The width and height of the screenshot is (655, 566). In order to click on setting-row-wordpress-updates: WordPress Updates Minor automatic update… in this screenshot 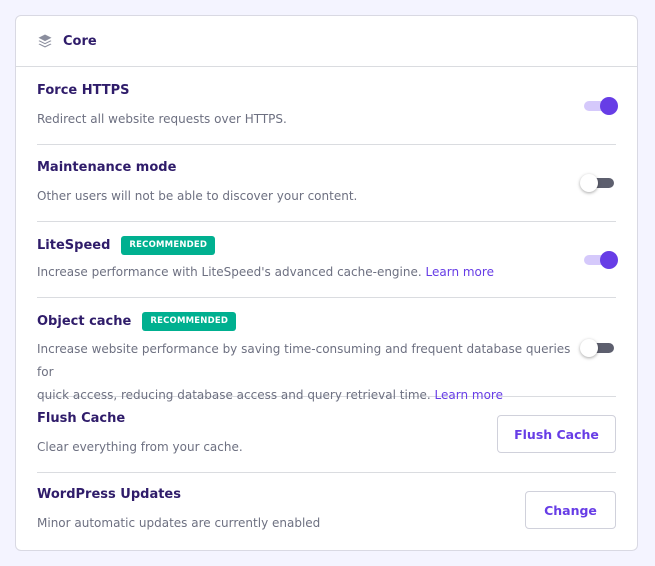, I will do `click(326, 511)`.